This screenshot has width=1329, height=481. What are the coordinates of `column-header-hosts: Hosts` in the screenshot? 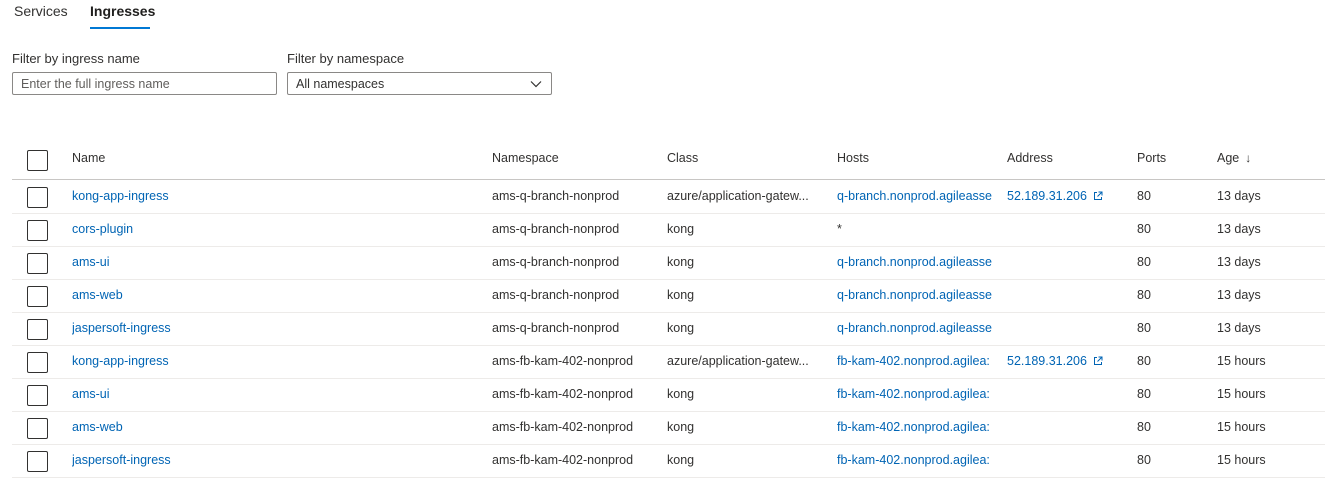 It's located at (853, 158).